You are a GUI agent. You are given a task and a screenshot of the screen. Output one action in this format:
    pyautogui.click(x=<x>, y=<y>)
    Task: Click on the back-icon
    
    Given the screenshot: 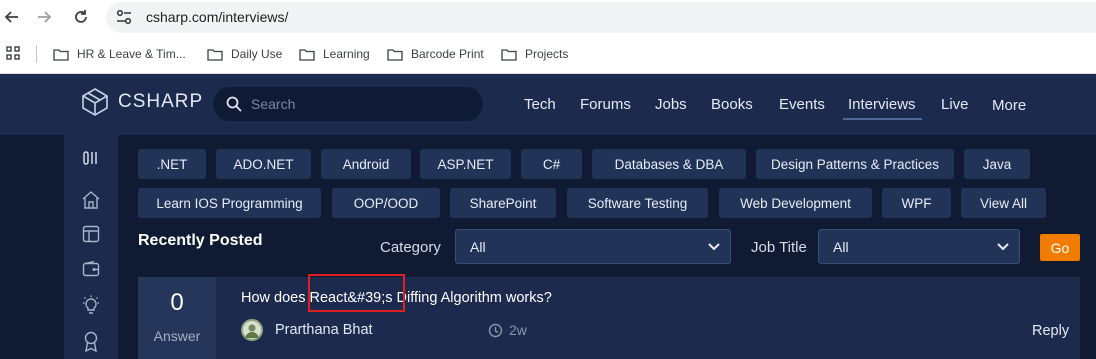 What is the action you would take?
    pyautogui.click(x=12, y=17)
    